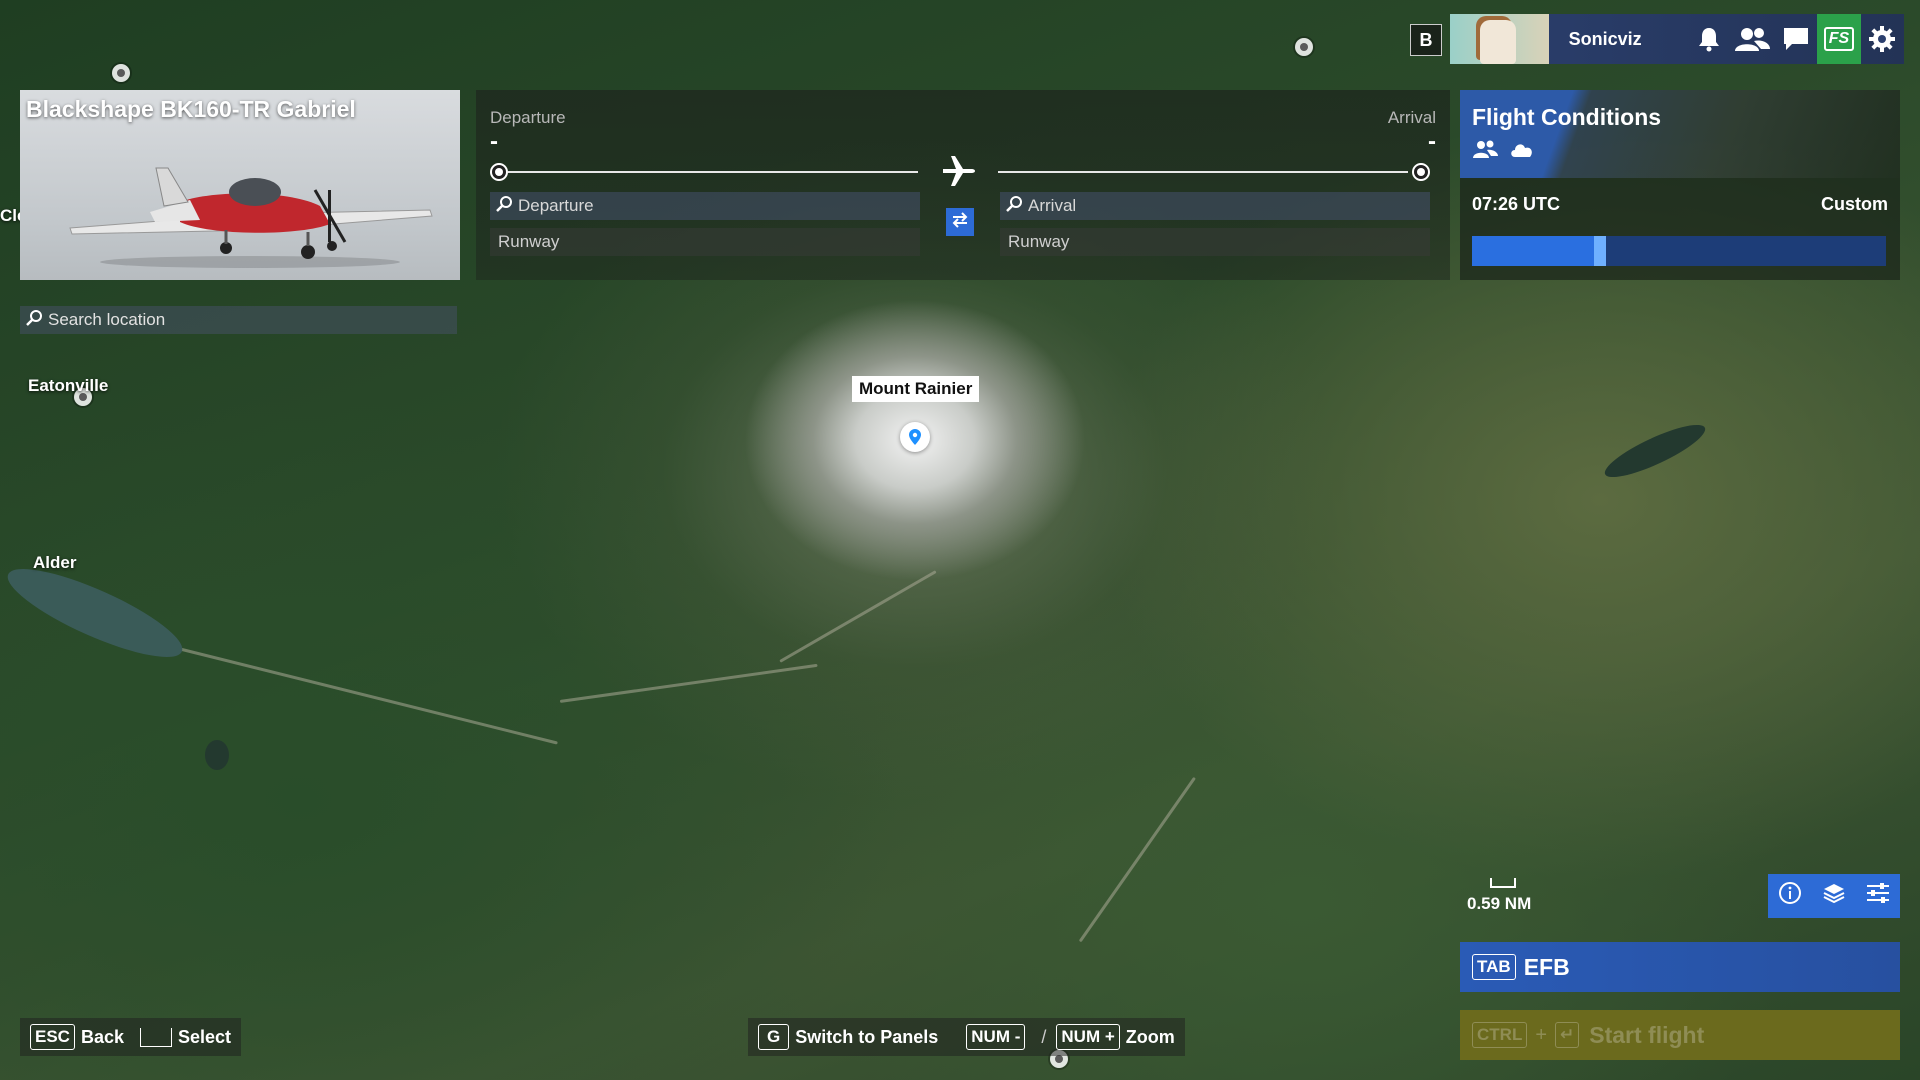  I want to click on zoom-hint: NUM - / NUM + Zoom, so click(1070, 1037).